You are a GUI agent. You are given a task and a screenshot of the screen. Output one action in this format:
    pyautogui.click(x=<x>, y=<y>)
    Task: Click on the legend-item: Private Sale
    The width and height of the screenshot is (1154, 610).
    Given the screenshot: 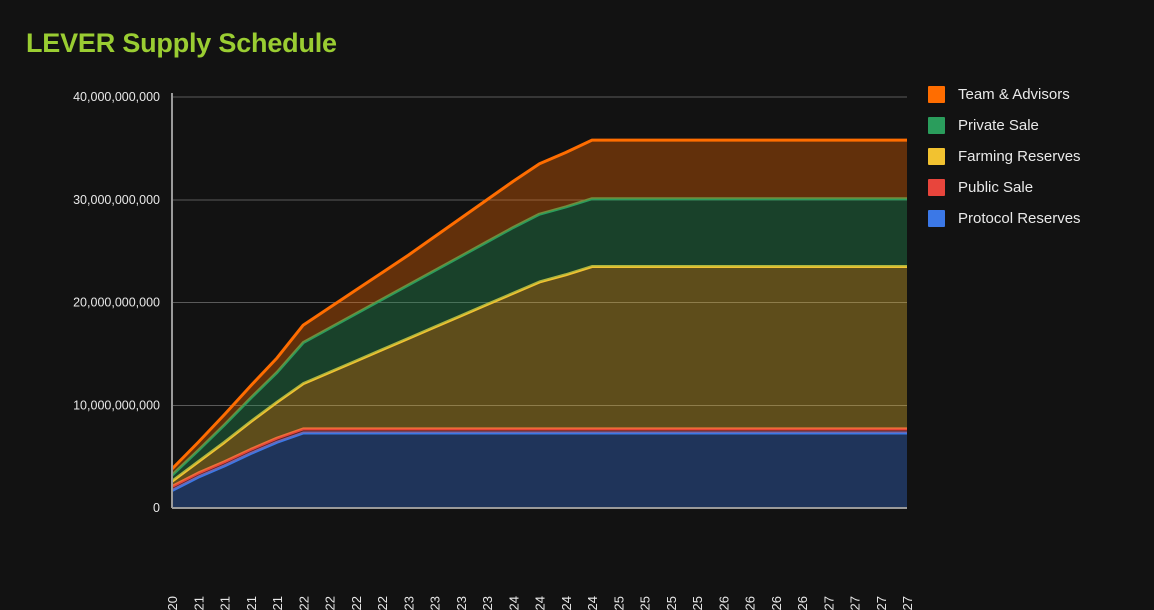 What is the action you would take?
    pyautogui.click(x=1004, y=125)
    